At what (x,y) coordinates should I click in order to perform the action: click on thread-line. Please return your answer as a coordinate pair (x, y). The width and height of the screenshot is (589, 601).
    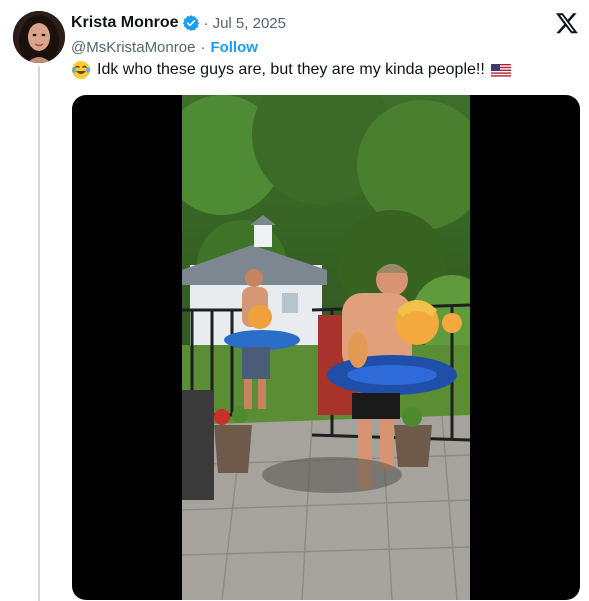
    Looking at the image, I should click on (39, 333).